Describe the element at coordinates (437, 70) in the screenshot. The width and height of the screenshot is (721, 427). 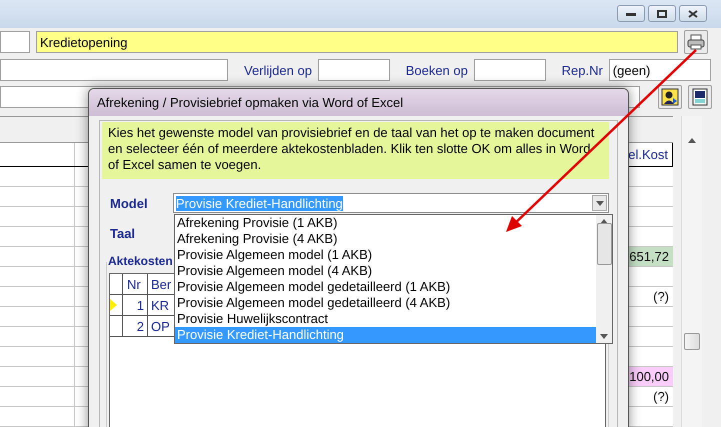
I see `field-label: Boeken op` at that location.